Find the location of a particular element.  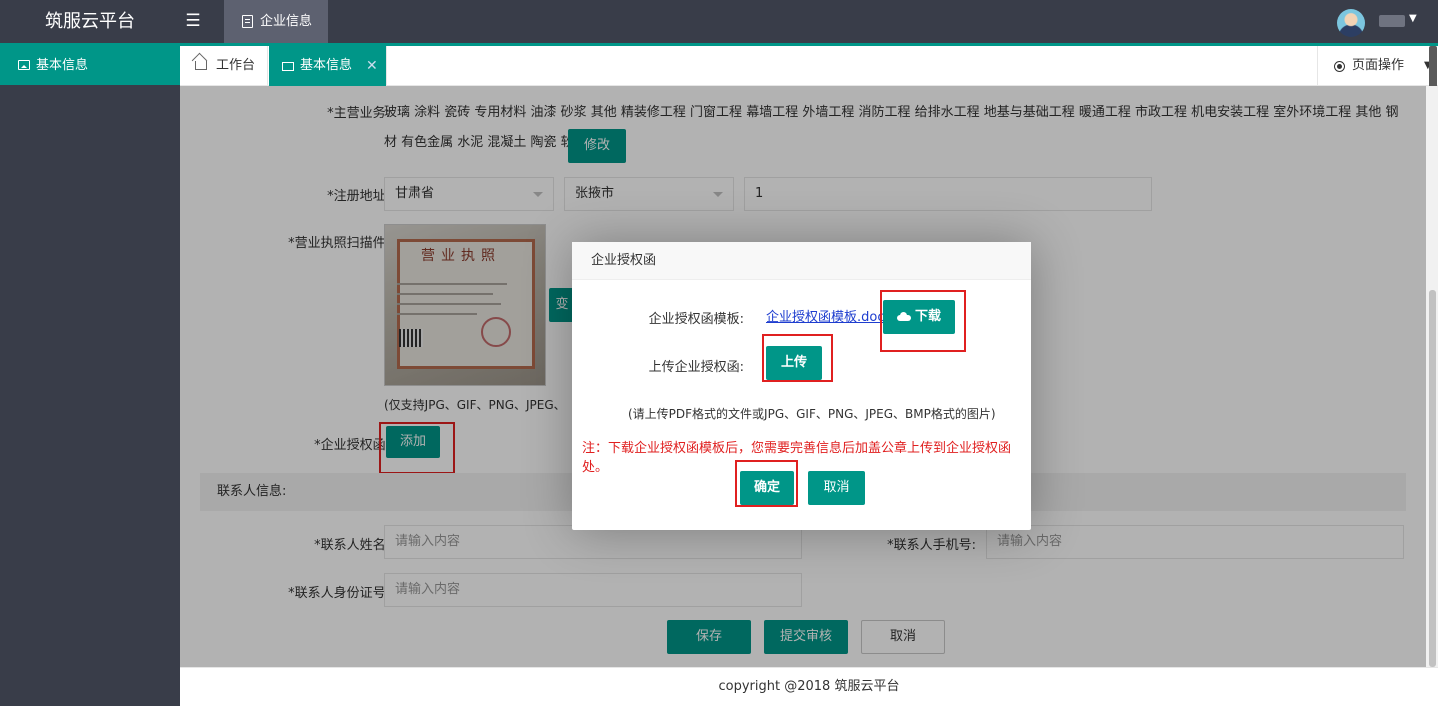

page-tab-bar: 工作台 基本信息 ✕ 页面操作 ▼ is located at coordinates (809, 66).